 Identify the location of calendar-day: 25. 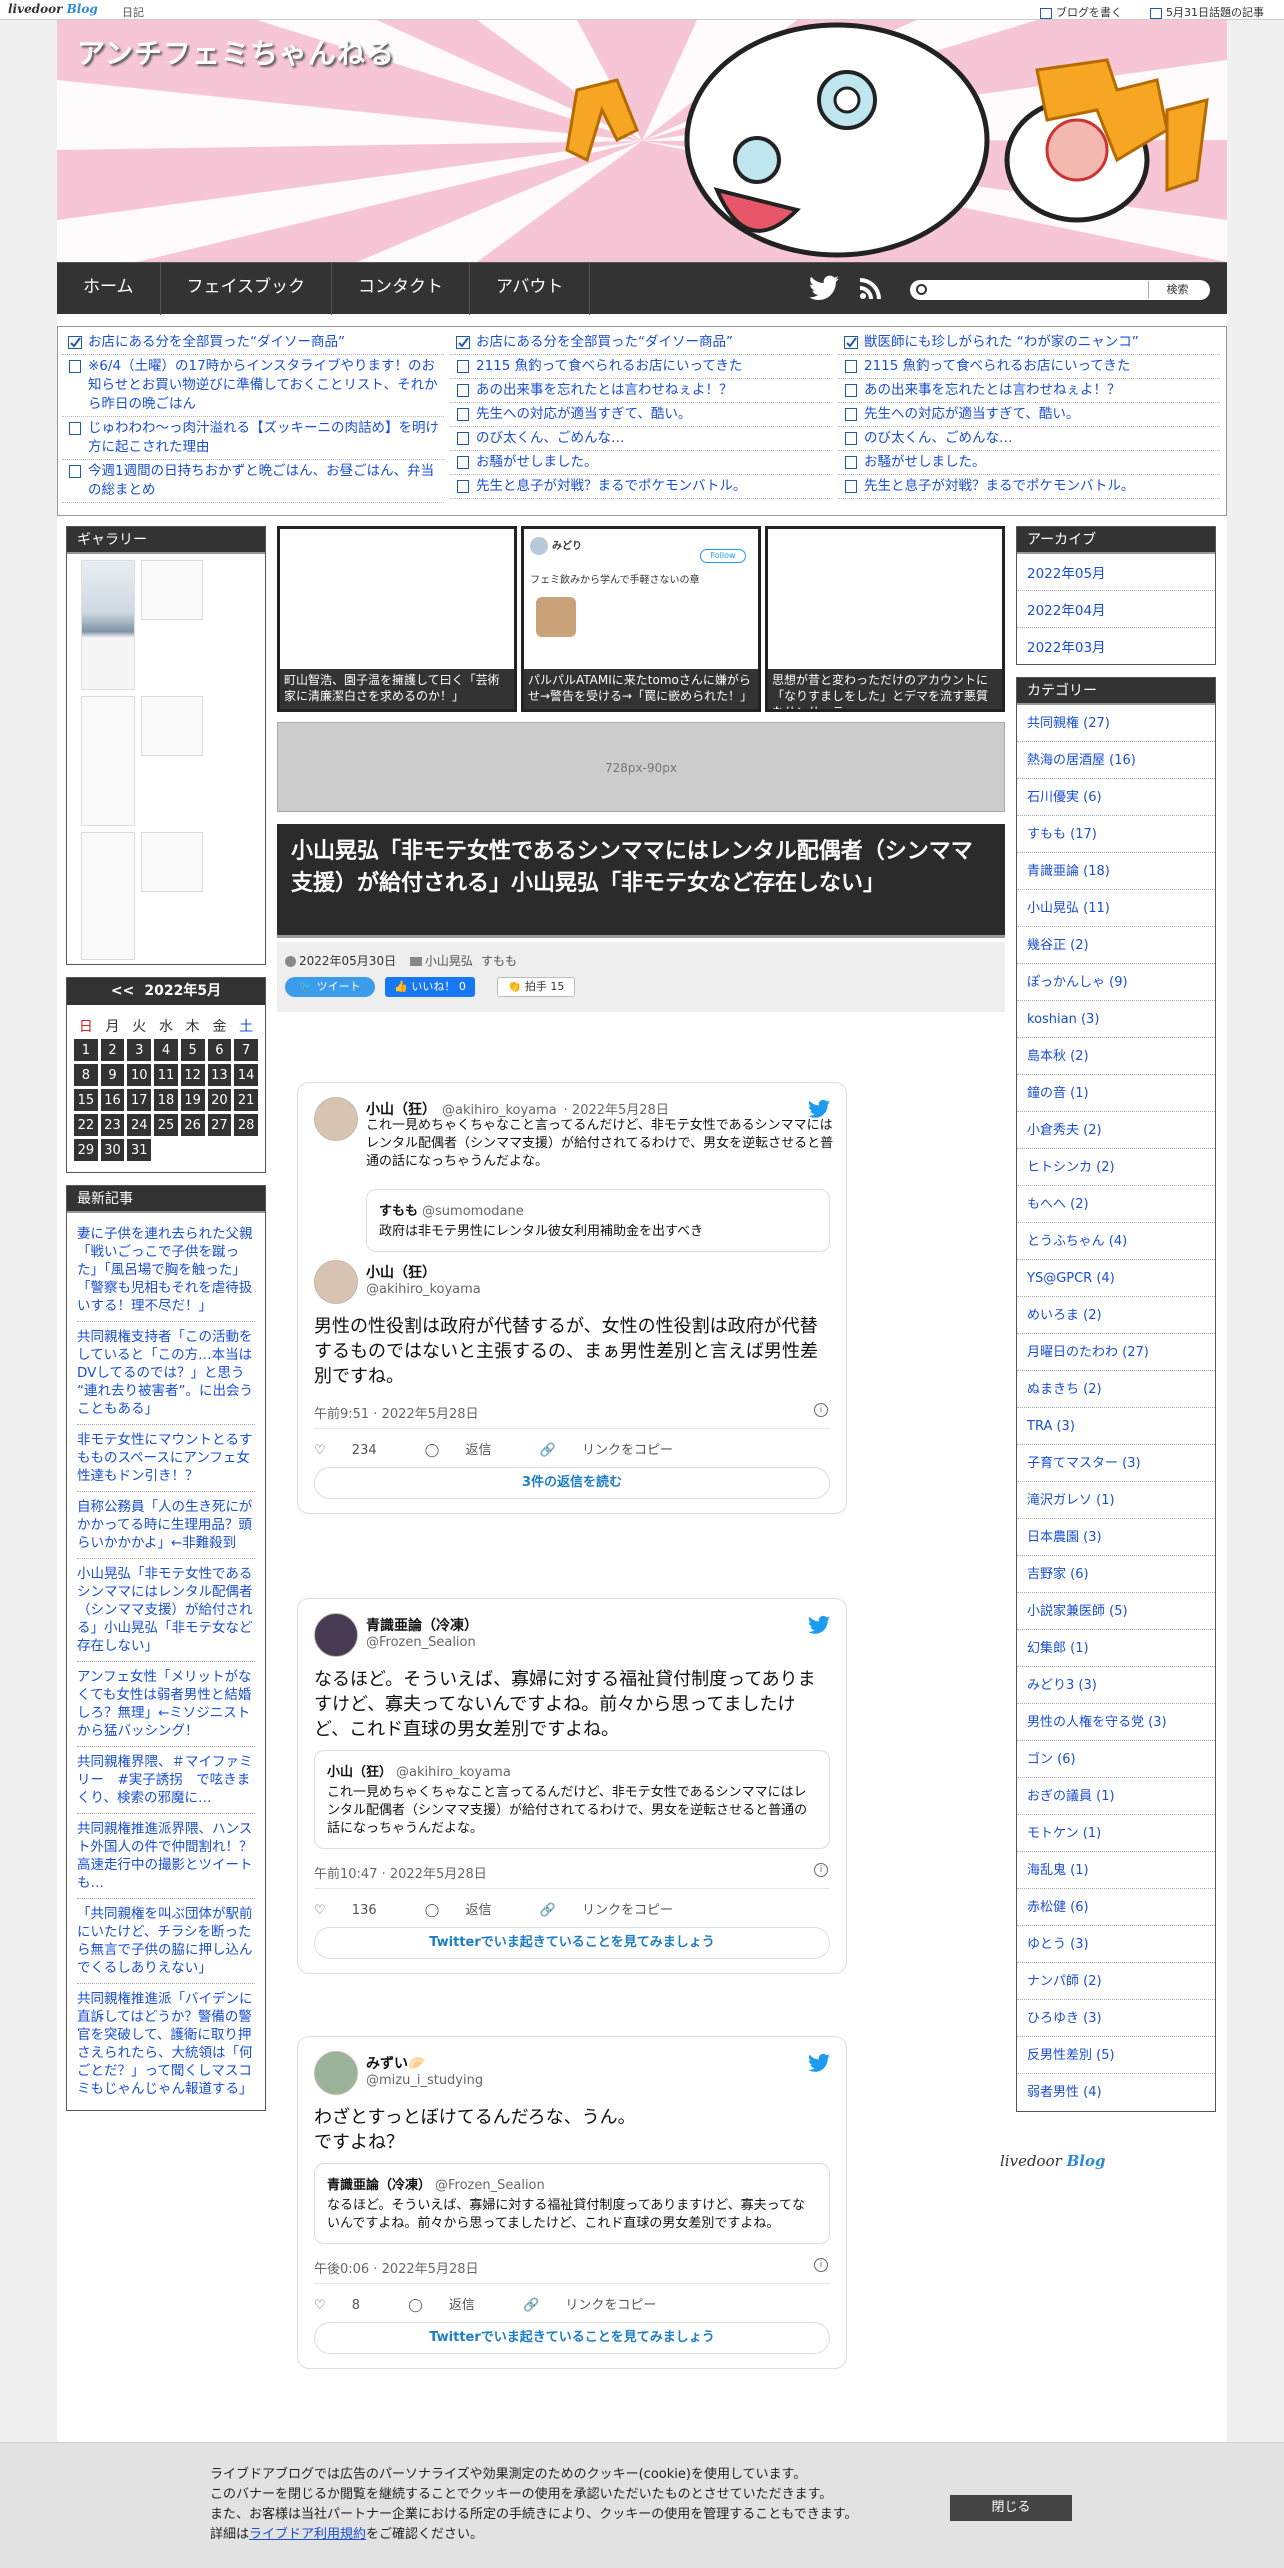
(166, 1125).